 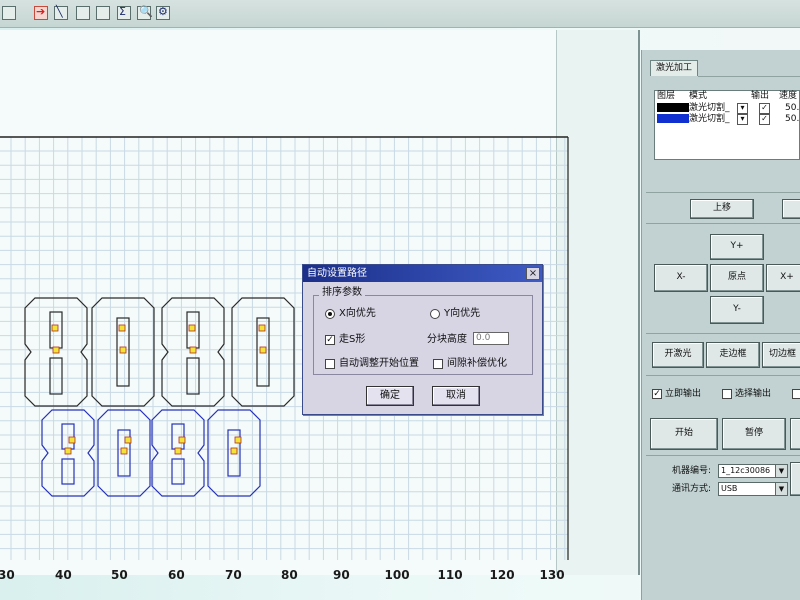 What do you see at coordinates (795, 434) in the screenshot?
I see `stop-button` at bounding box center [795, 434].